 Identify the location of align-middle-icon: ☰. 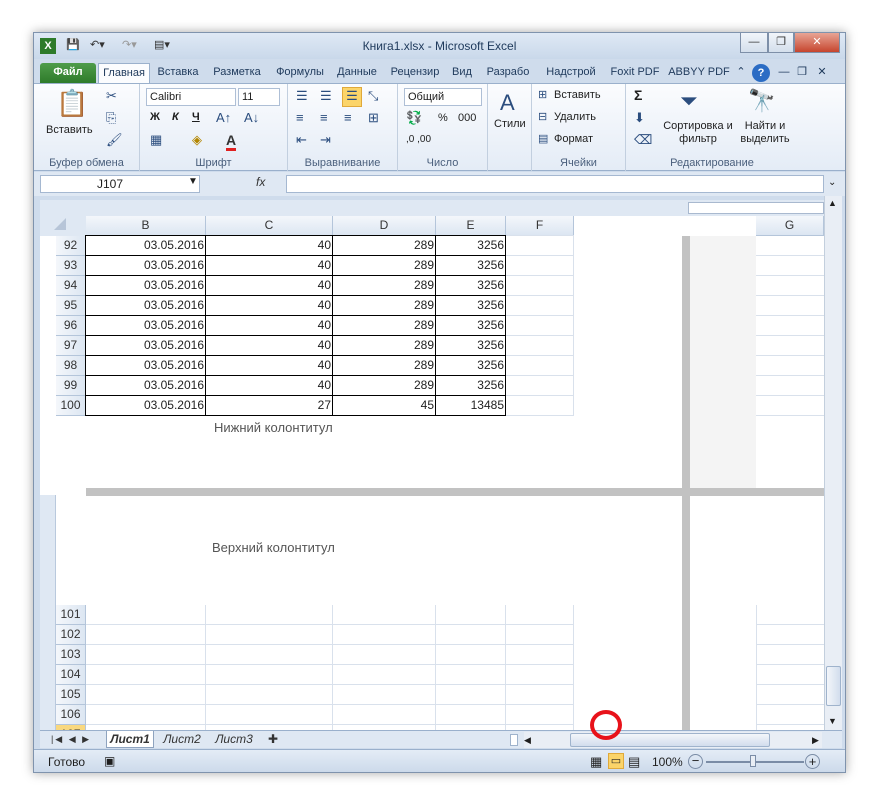
(326, 96).